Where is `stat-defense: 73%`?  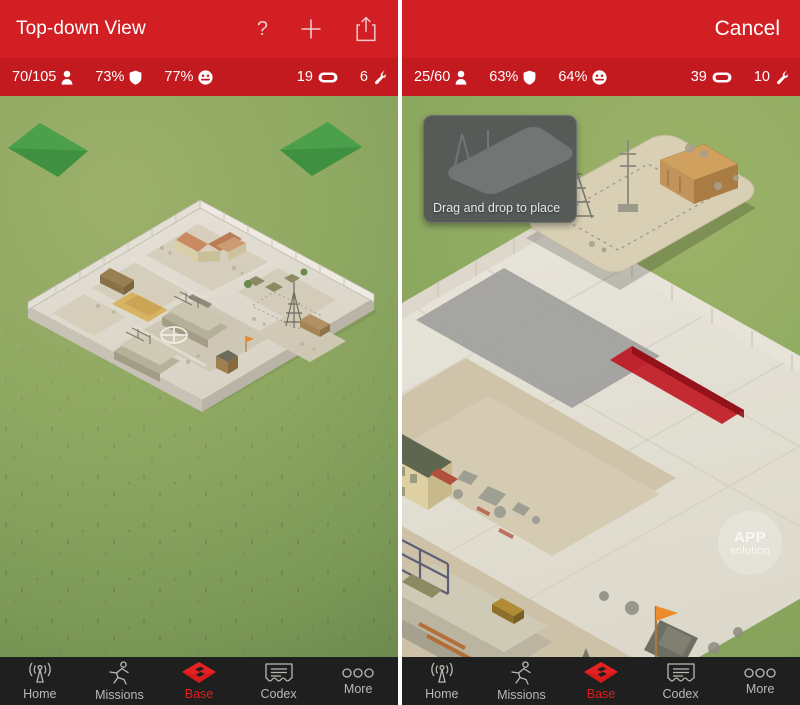 stat-defense: 73% is located at coordinates (118, 77).